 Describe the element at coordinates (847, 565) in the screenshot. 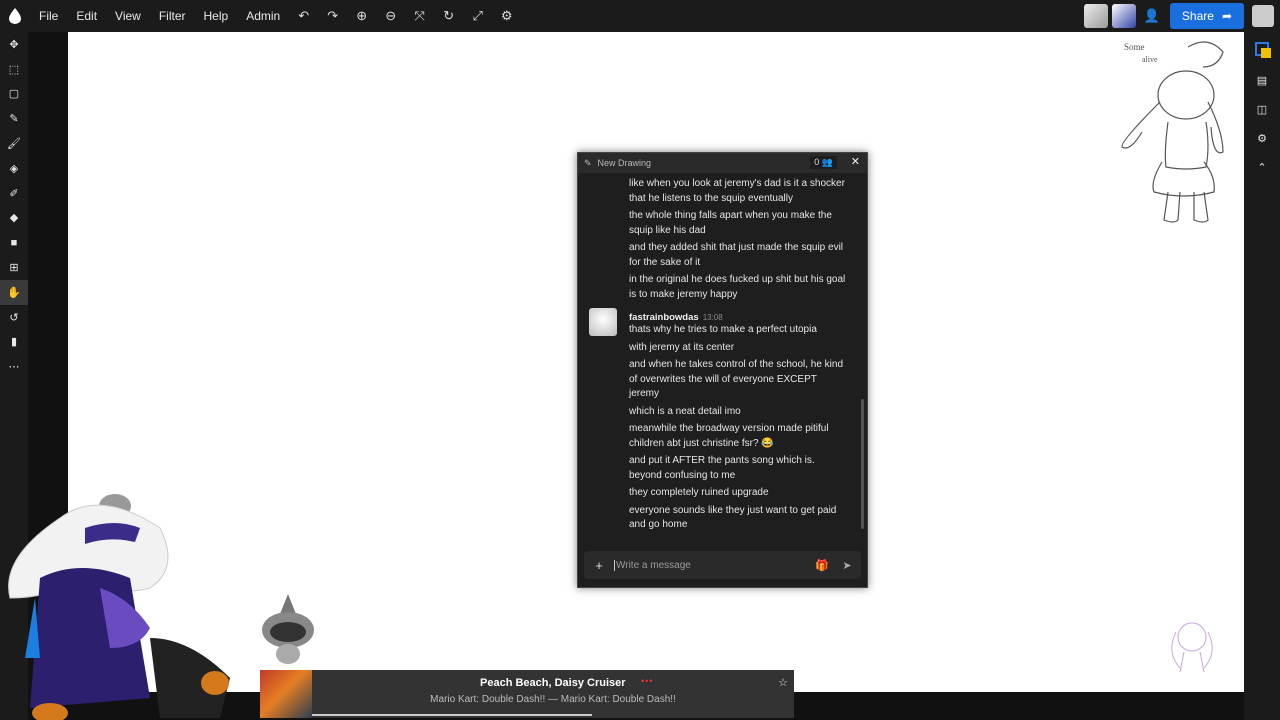

I see `send-icon: ➤` at that location.